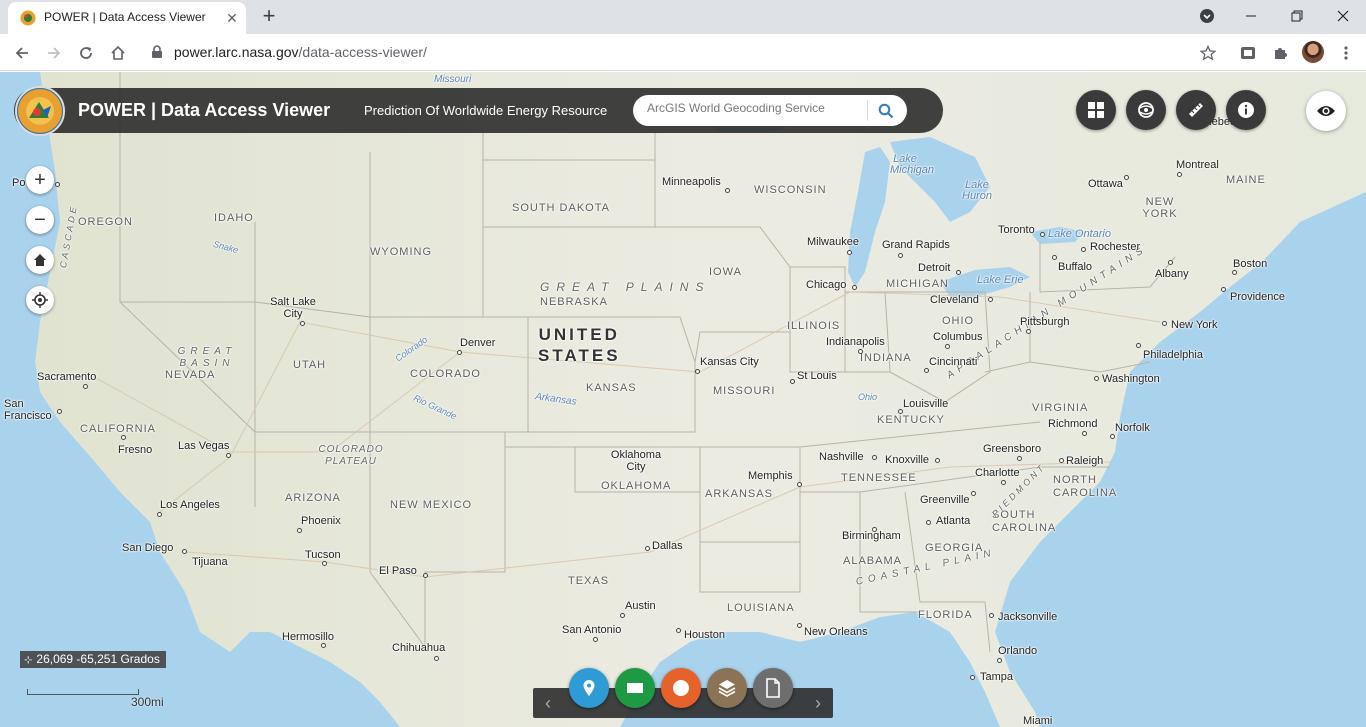 Image resolution: width=1366 pixels, height=727 pixels. Describe the element at coordinates (118, 53) in the screenshot. I see `home-icon` at that location.